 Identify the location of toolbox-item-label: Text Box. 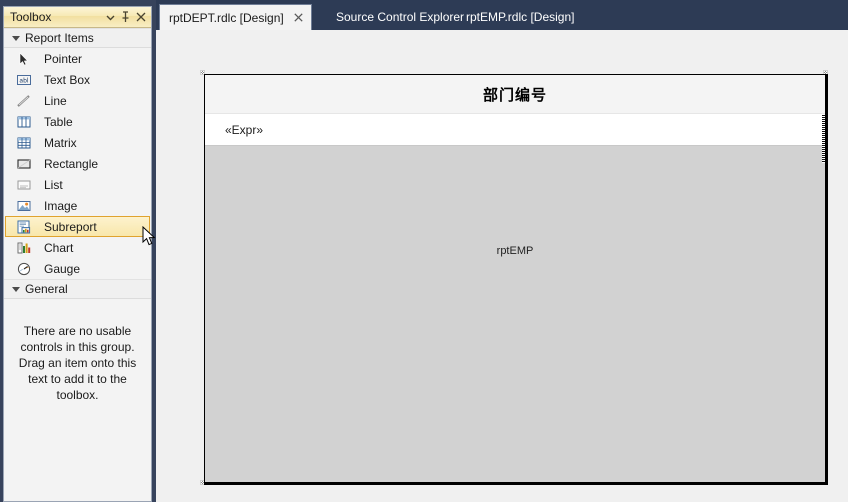
(67, 79).